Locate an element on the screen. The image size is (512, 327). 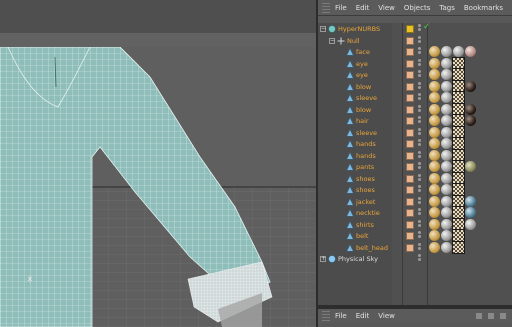
object-name-label: necktie is located at coordinates (368, 213).